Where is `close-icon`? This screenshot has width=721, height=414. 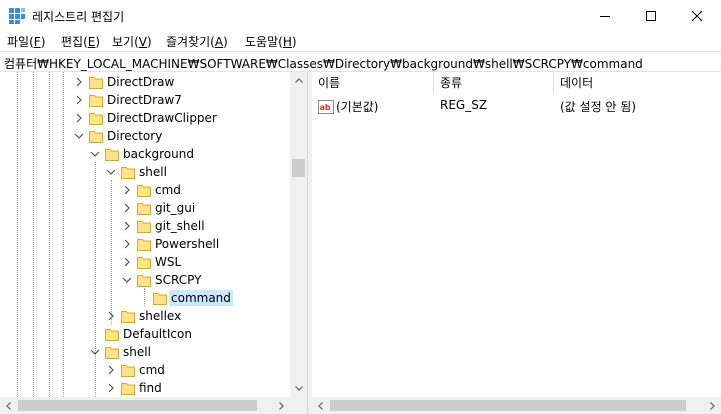 close-icon is located at coordinates (697, 15).